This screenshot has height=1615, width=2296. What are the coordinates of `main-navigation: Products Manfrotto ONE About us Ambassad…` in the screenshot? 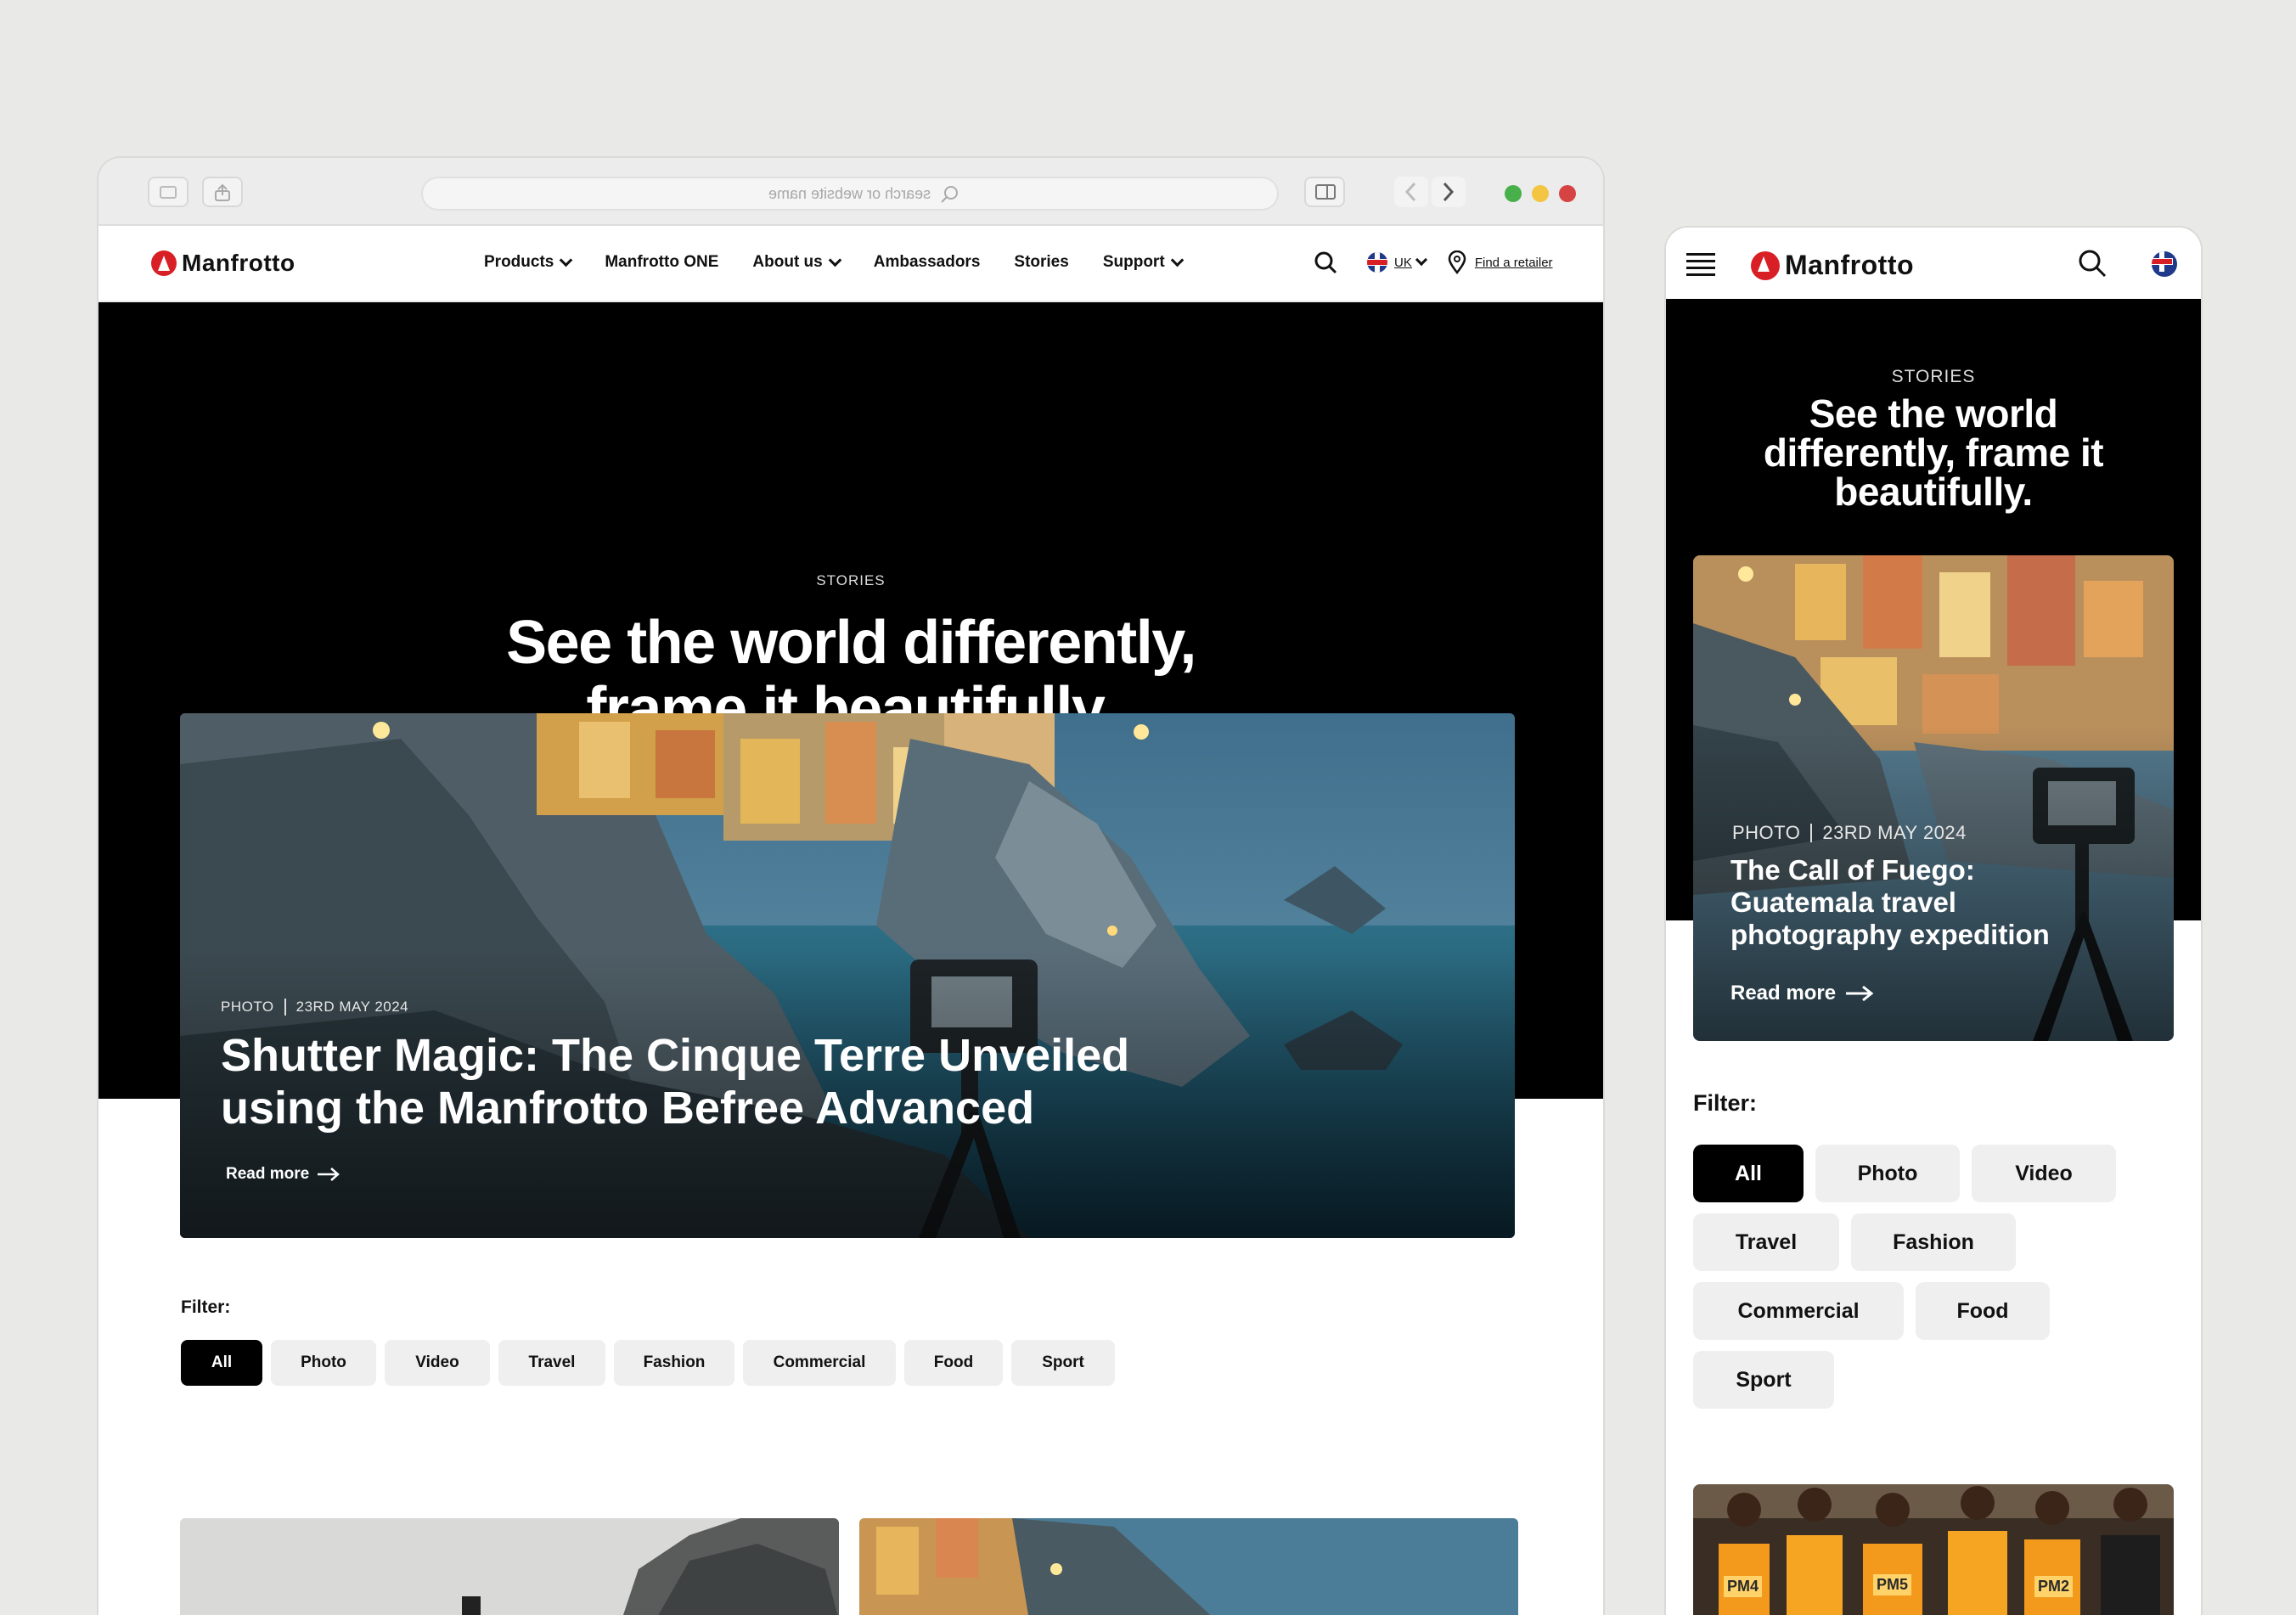 It's located at (850, 262).